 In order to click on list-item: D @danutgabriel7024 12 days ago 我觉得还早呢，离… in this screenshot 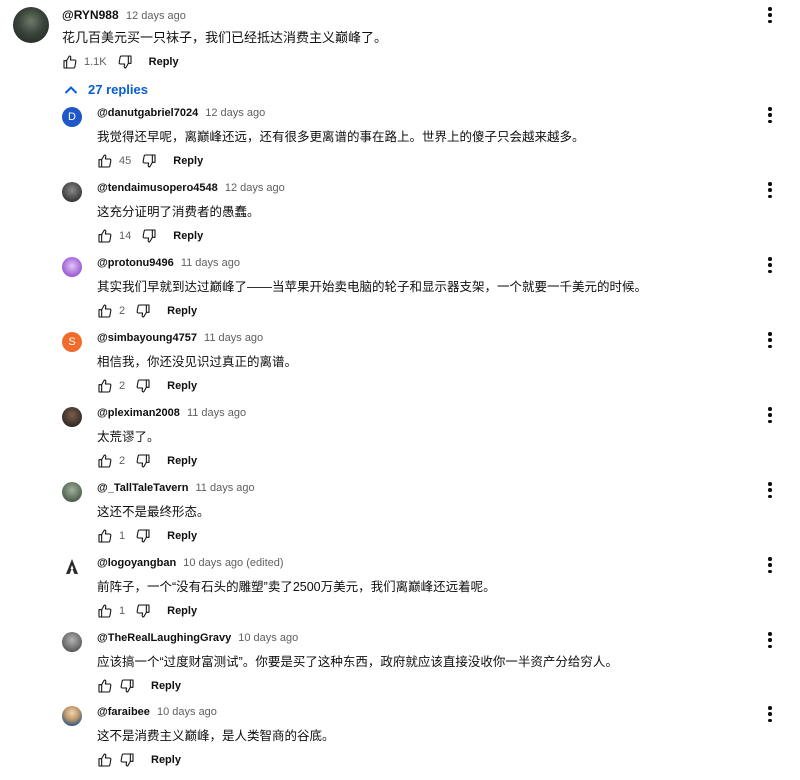, I will do `click(400, 144)`.